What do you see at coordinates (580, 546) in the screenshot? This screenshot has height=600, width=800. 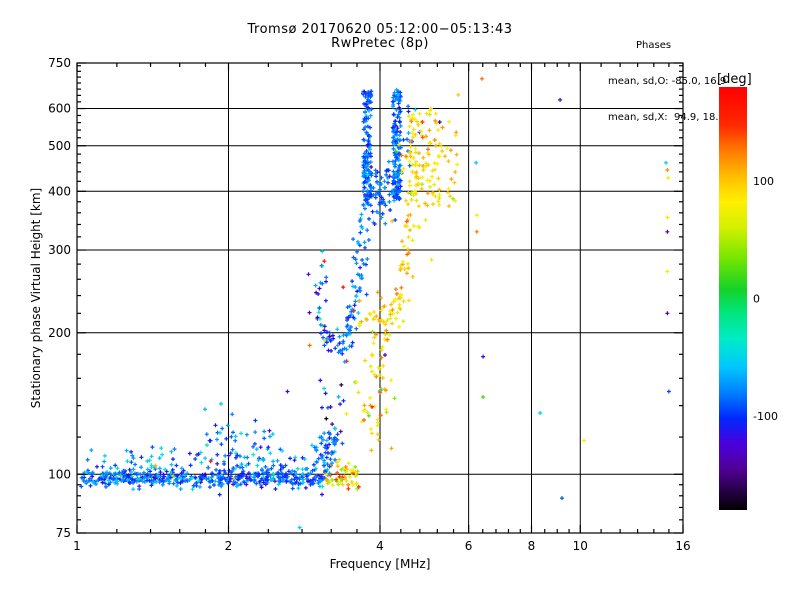 I see `x-tick-label: 10` at bounding box center [580, 546].